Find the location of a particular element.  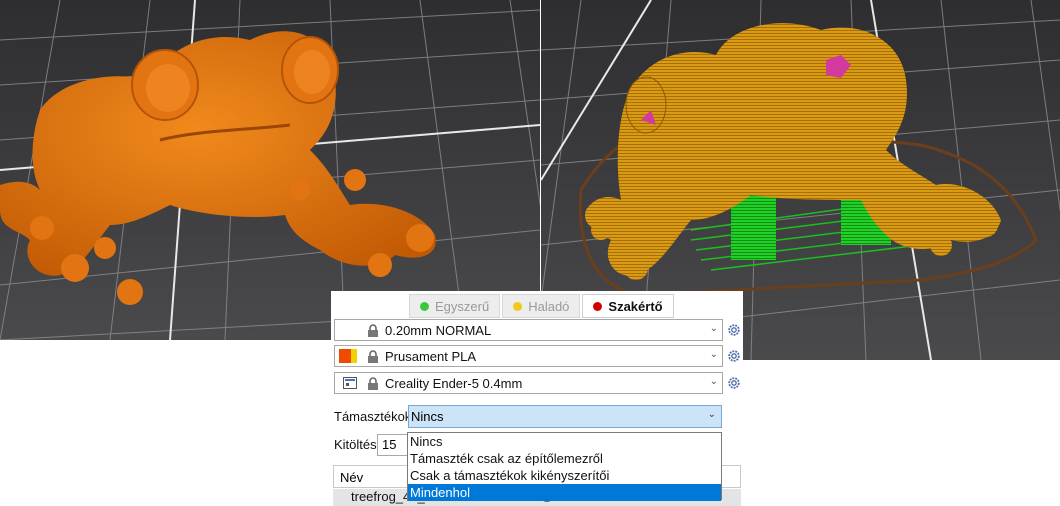

simple-mode-dot-icon is located at coordinates (424, 306).